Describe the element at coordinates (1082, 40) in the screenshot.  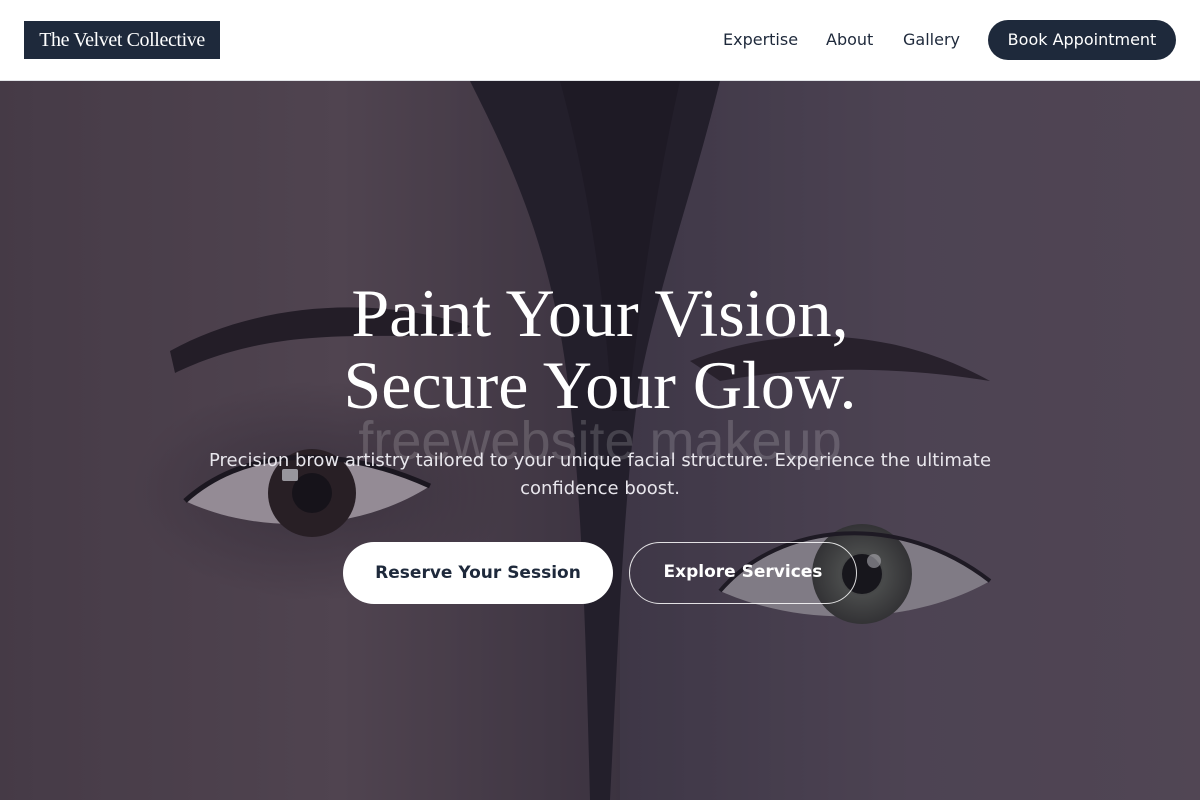
I see `book-appointment-button: Book Appointment` at that location.